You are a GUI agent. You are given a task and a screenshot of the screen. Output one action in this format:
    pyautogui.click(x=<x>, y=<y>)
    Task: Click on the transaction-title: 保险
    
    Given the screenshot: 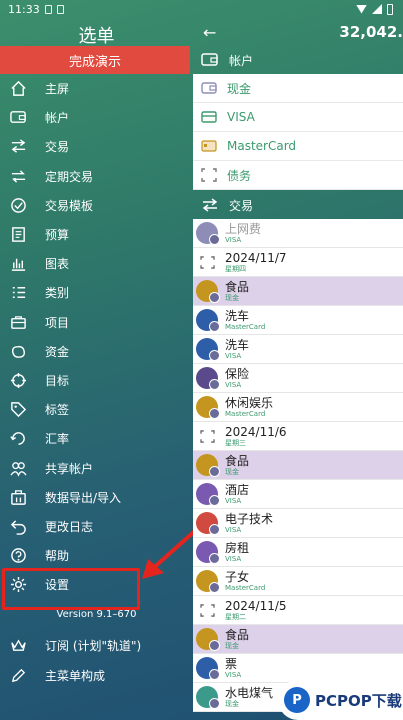 What is the action you would take?
    pyautogui.click(x=237, y=373)
    